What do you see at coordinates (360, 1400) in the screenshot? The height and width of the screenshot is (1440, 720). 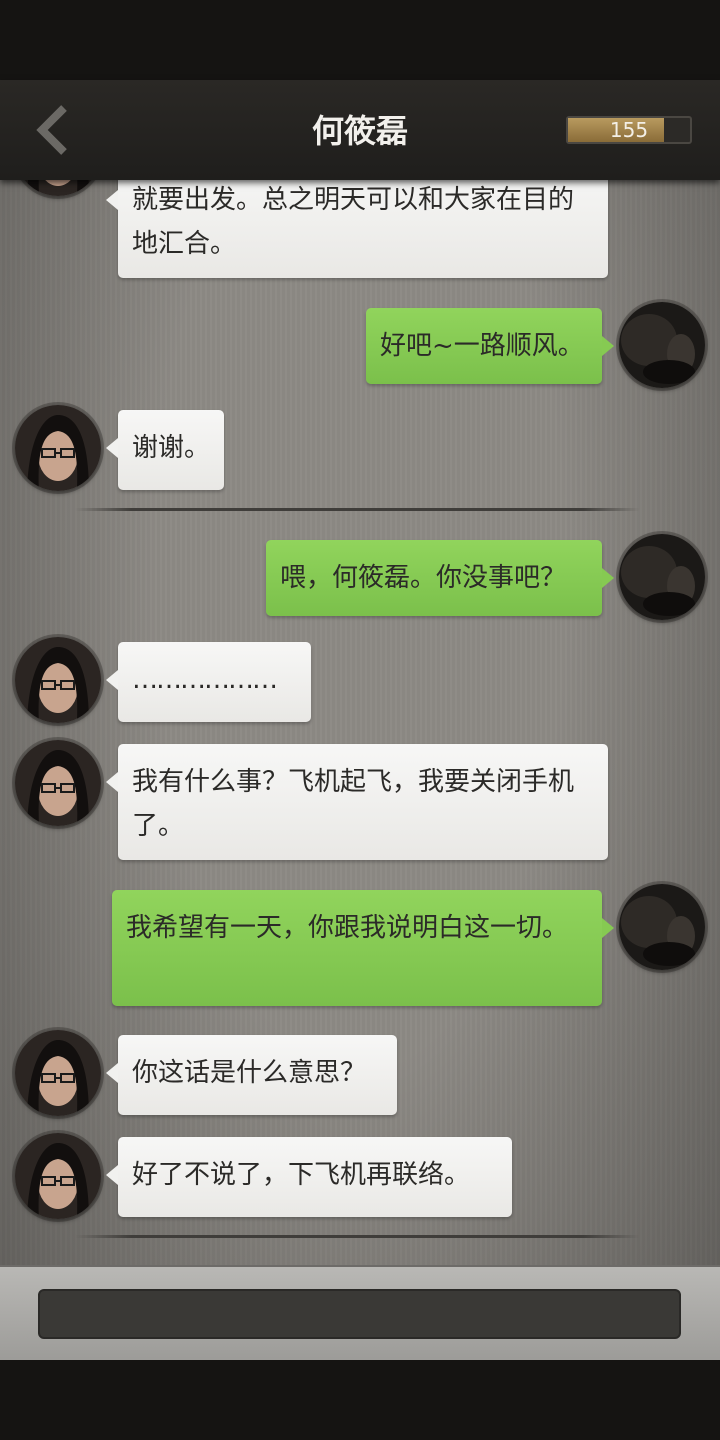 I see `bottom-strip` at bounding box center [360, 1400].